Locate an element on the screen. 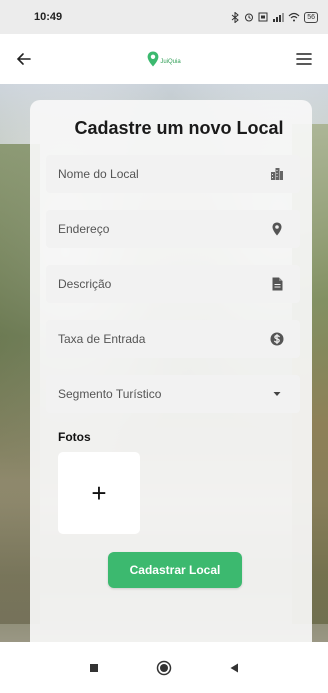 The image size is (328, 693). address-label: Endereço is located at coordinates (84, 229).